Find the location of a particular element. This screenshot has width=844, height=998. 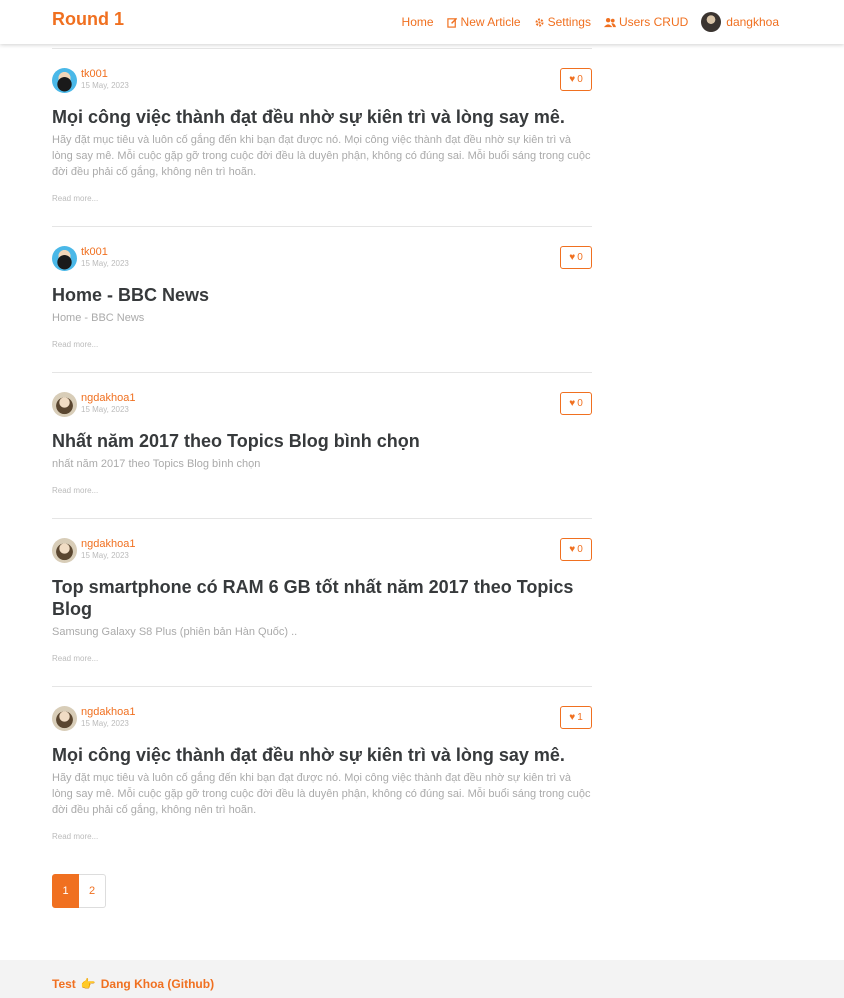

nav-home-label: Home is located at coordinates (417, 22).